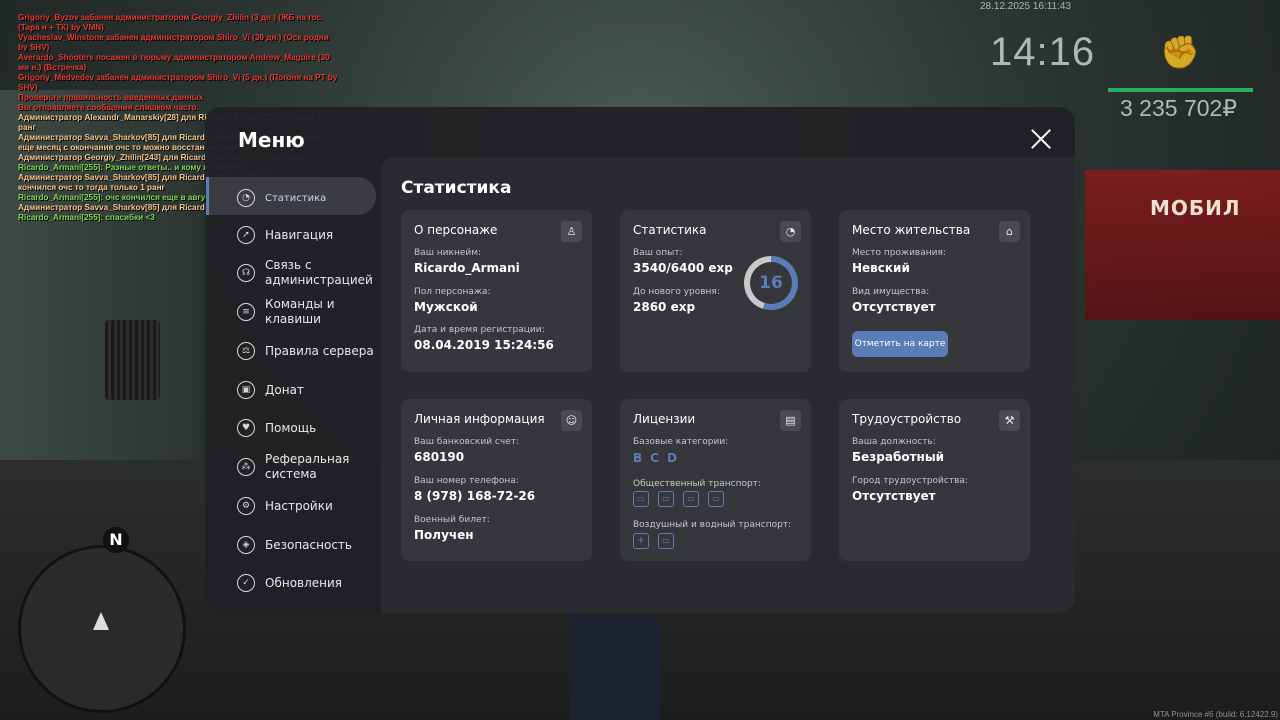  What do you see at coordinates (911, 230) in the screenshot?
I see `card-title: Место жительства` at bounding box center [911, 230].